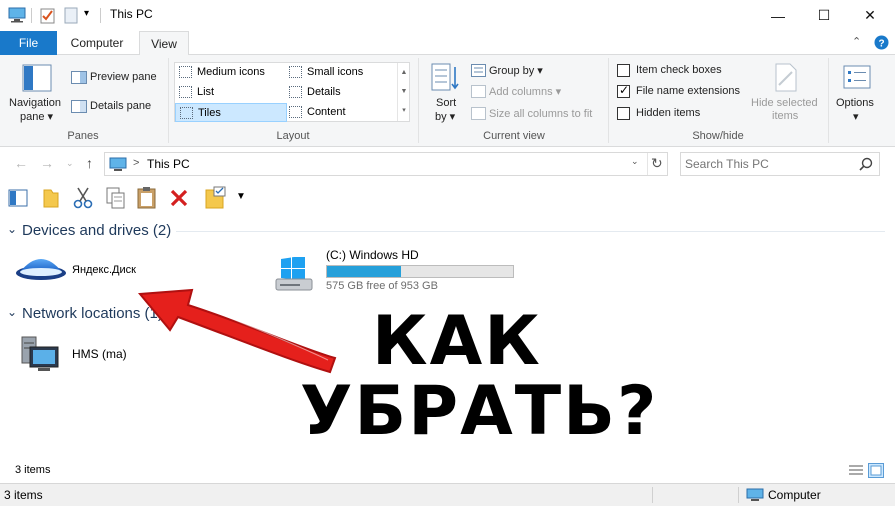 This screenshot has height=506, width=895. Describe the element at coordinates (657, 163) in the screenshot. I see `refresh-icon: ↻` at that location.